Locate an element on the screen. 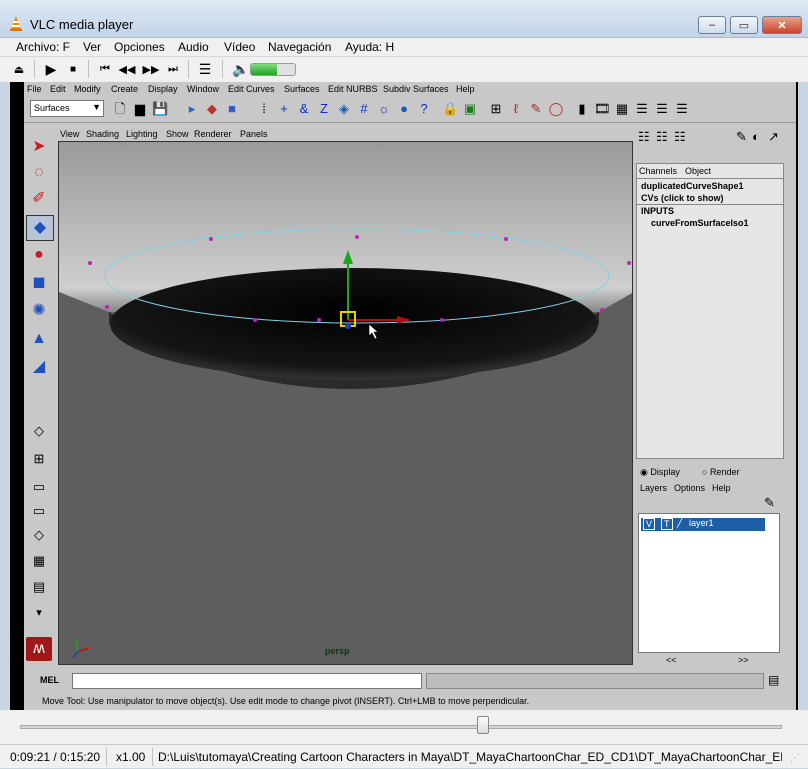 The height and width of the screenshot is (769, 808). scroll-left-arrow: << is located at coordinates (671, 660).